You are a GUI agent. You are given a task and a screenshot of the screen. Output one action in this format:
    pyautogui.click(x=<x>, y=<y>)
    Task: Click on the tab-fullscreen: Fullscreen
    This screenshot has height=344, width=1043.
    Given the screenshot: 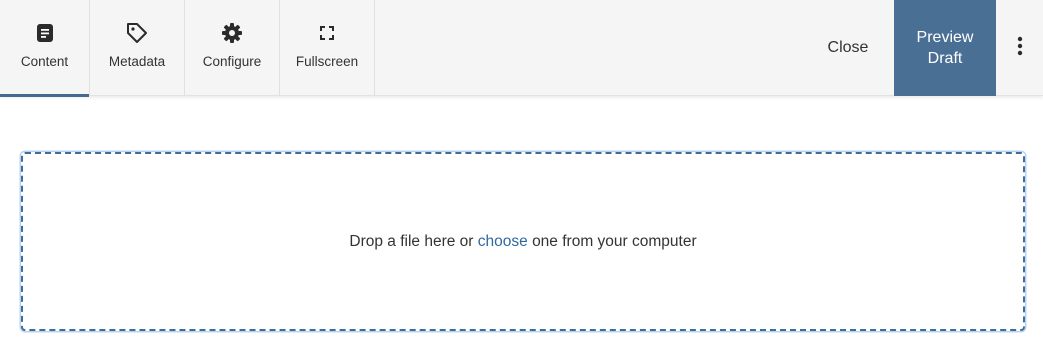 What is the action you would take?
    pyautogui.click(x=327, y=48)
    